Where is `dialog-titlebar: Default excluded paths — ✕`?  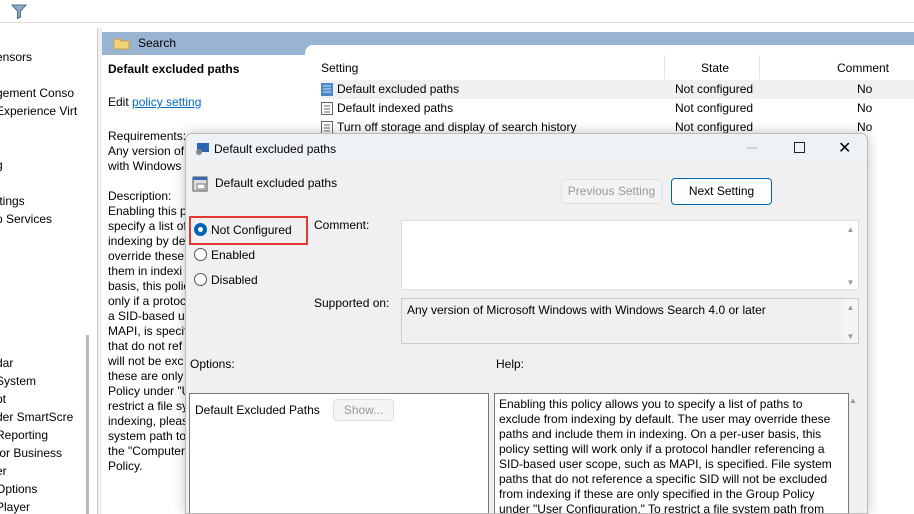
dialog-titlebar: Default excluded paths — ✕ is located at coordinates (526, 148).